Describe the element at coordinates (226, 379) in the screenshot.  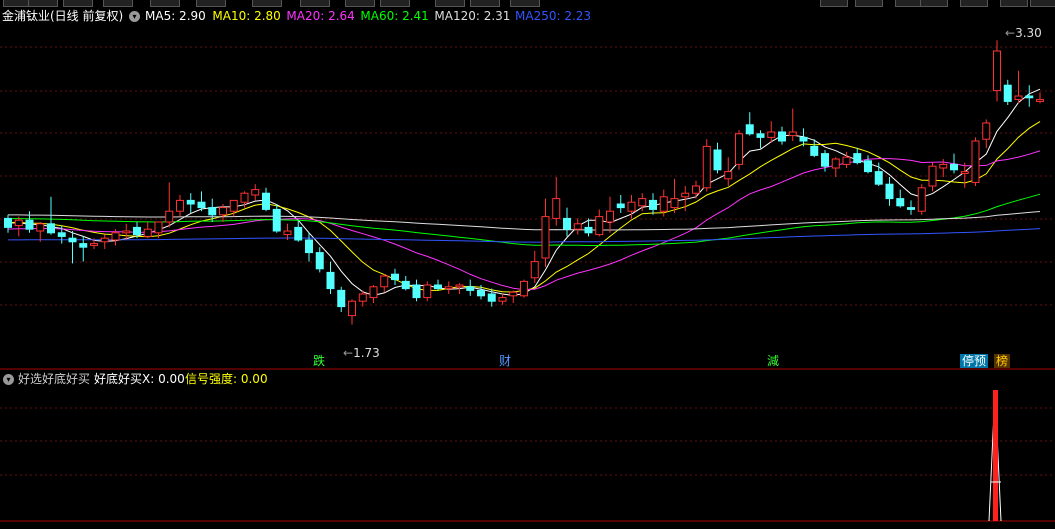
I see `indicator-strength: 信号强度: 0.00` at that location.